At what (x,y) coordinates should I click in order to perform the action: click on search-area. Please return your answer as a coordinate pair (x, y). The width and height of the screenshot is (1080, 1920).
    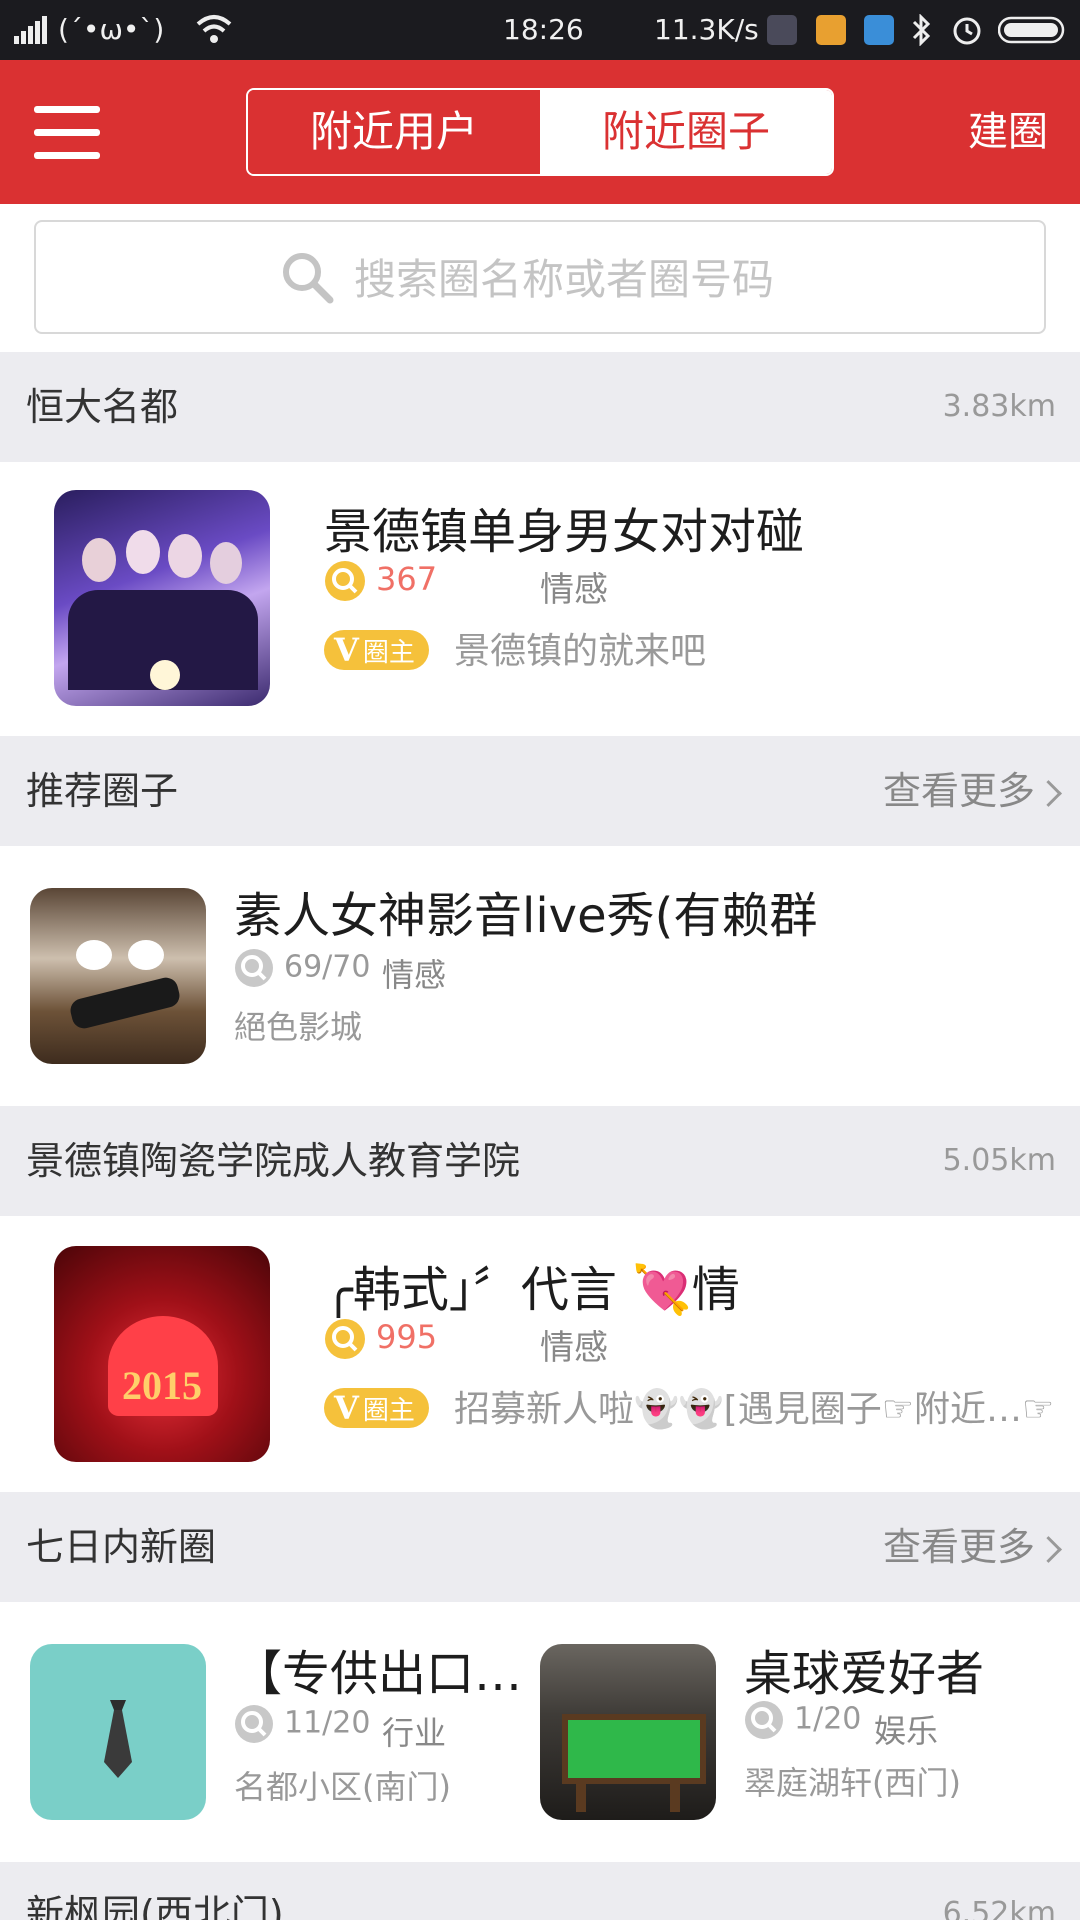
    Looking at the image, I should click on (540, 278).